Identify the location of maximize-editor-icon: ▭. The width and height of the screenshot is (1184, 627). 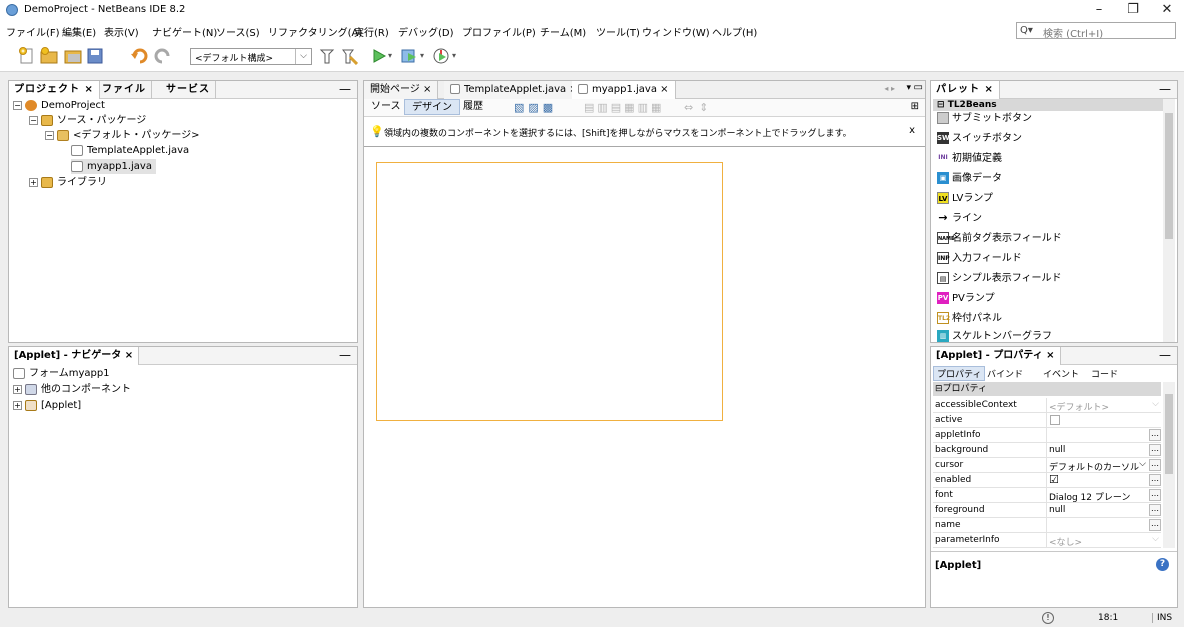
(918, 87).